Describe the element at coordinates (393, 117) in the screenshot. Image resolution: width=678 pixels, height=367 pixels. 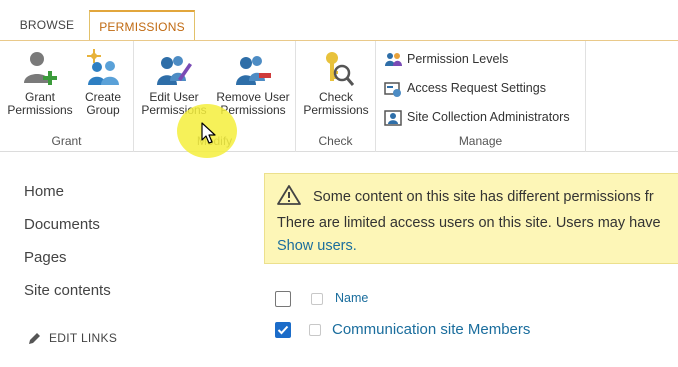
I see `site-collection-administrators-icon` at that location.